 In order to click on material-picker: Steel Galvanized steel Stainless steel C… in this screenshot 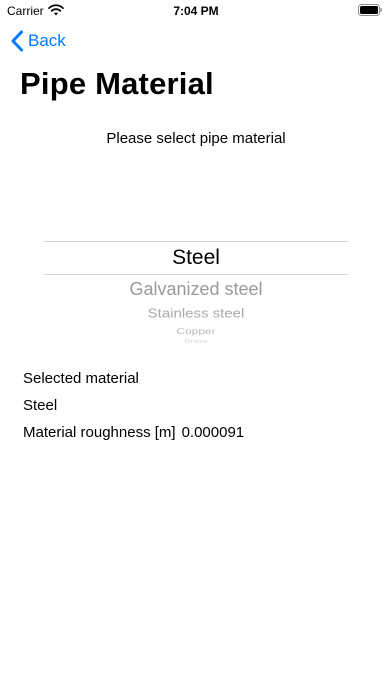, I will do `click(196, 288)`.